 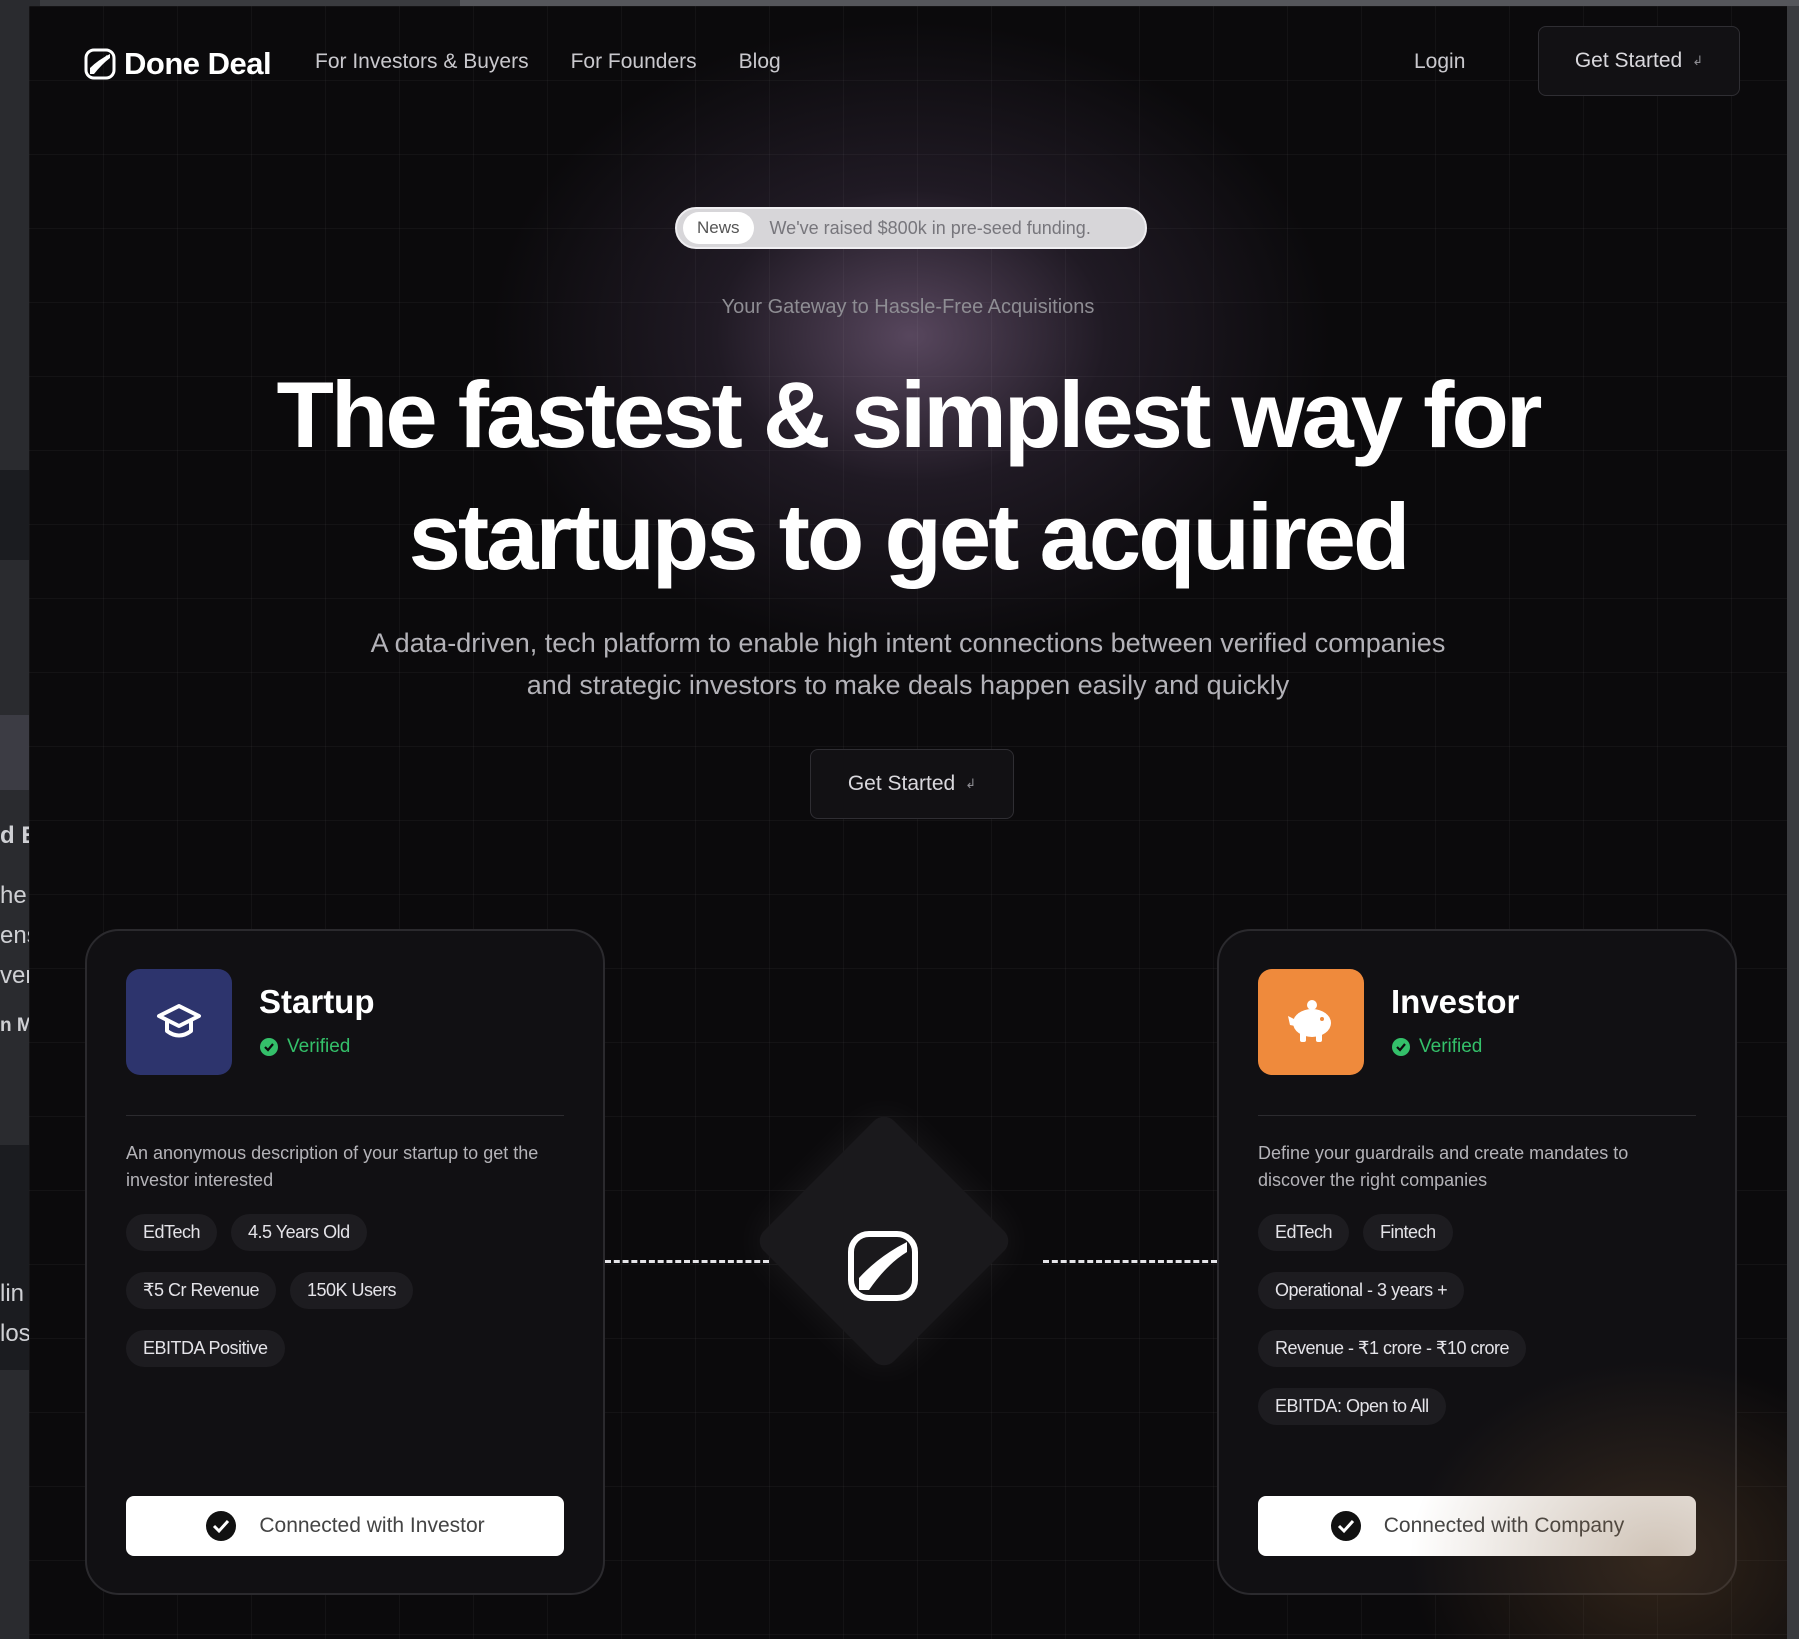 What do you see at coordinates (908, 307) in the screenshot?
I see `hero-tagline: Your Gateway to Hassle-Free Acquisitions` at bounding box center [908, 307].